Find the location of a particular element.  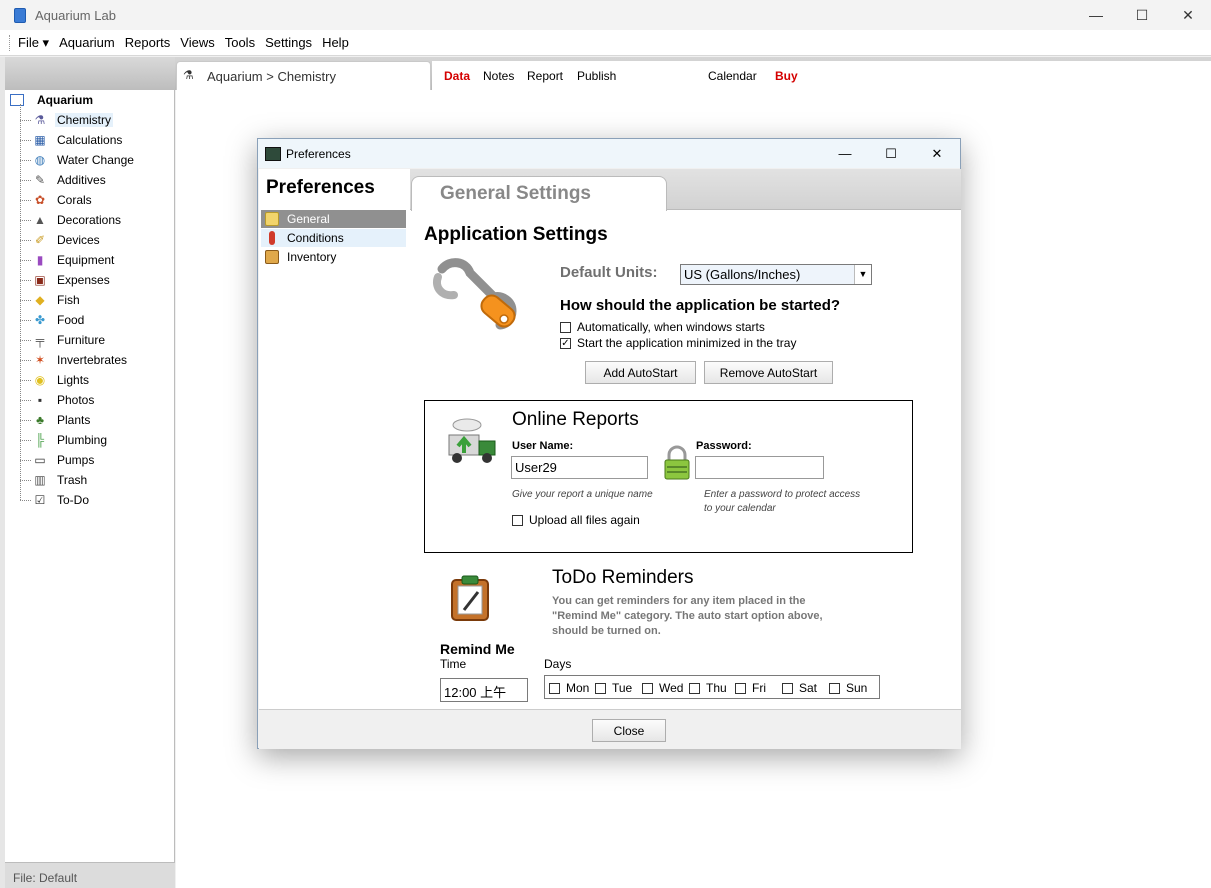

tree-item-trash: ▥ Trash is located at coordinates (53, 480).